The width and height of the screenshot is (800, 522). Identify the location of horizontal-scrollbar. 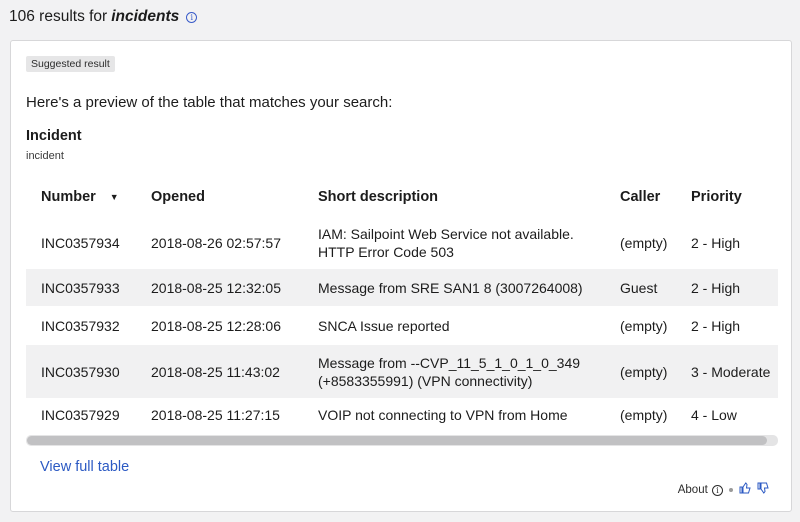
(402, 440).